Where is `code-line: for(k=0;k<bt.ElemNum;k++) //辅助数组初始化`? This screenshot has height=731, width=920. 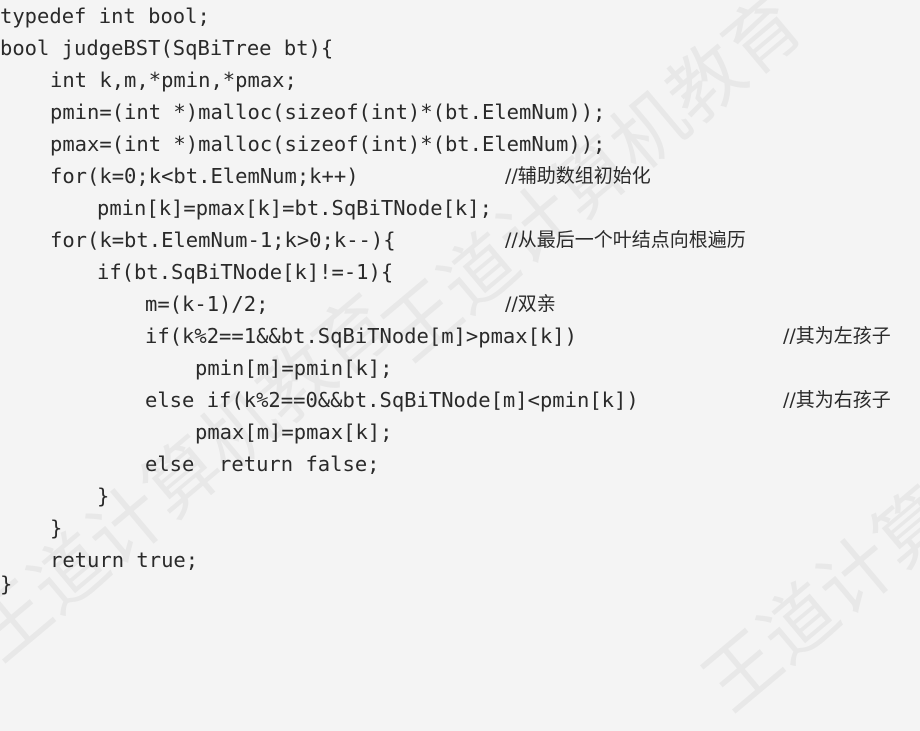 code-line: for(k=0;k<bt.ElemNum;k++) //辅助数组初始化 is located at coordinates (460, 176).